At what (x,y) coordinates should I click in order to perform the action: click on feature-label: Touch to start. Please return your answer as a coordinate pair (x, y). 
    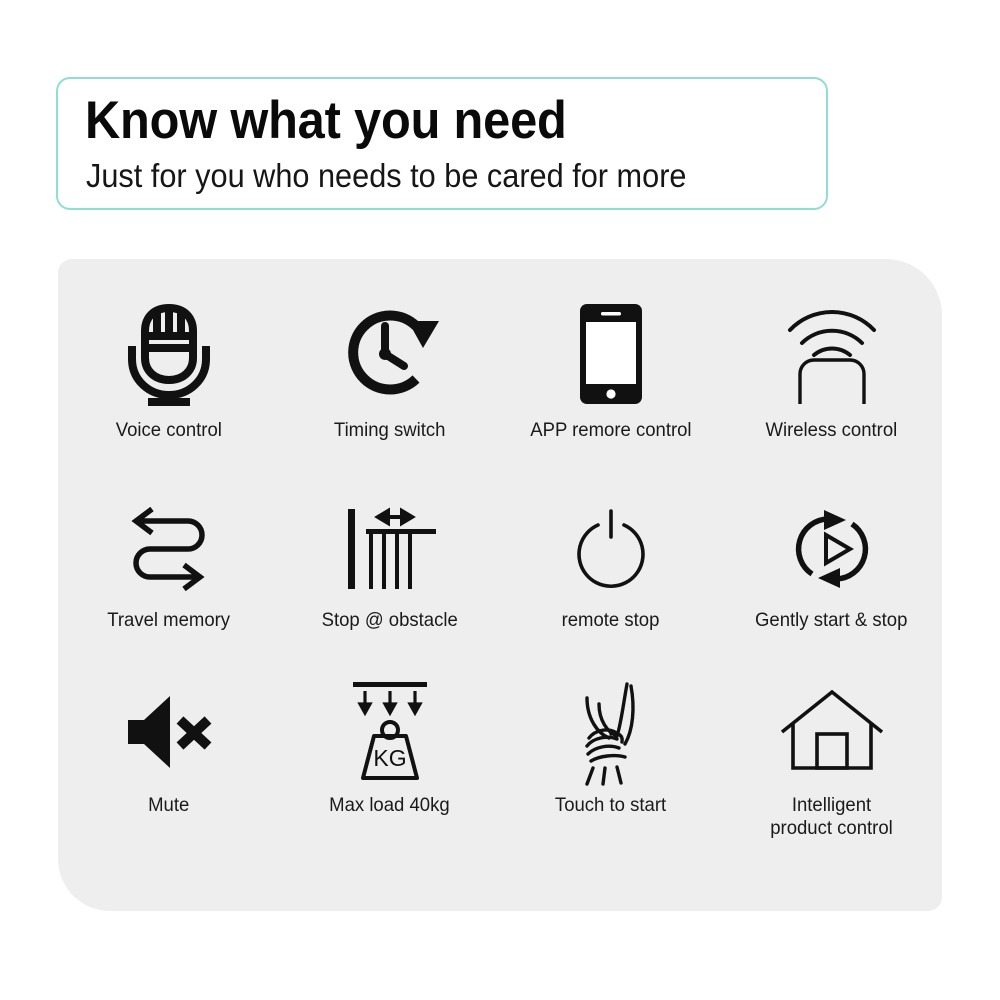
    Looking at the image, I should click on (610, 805).